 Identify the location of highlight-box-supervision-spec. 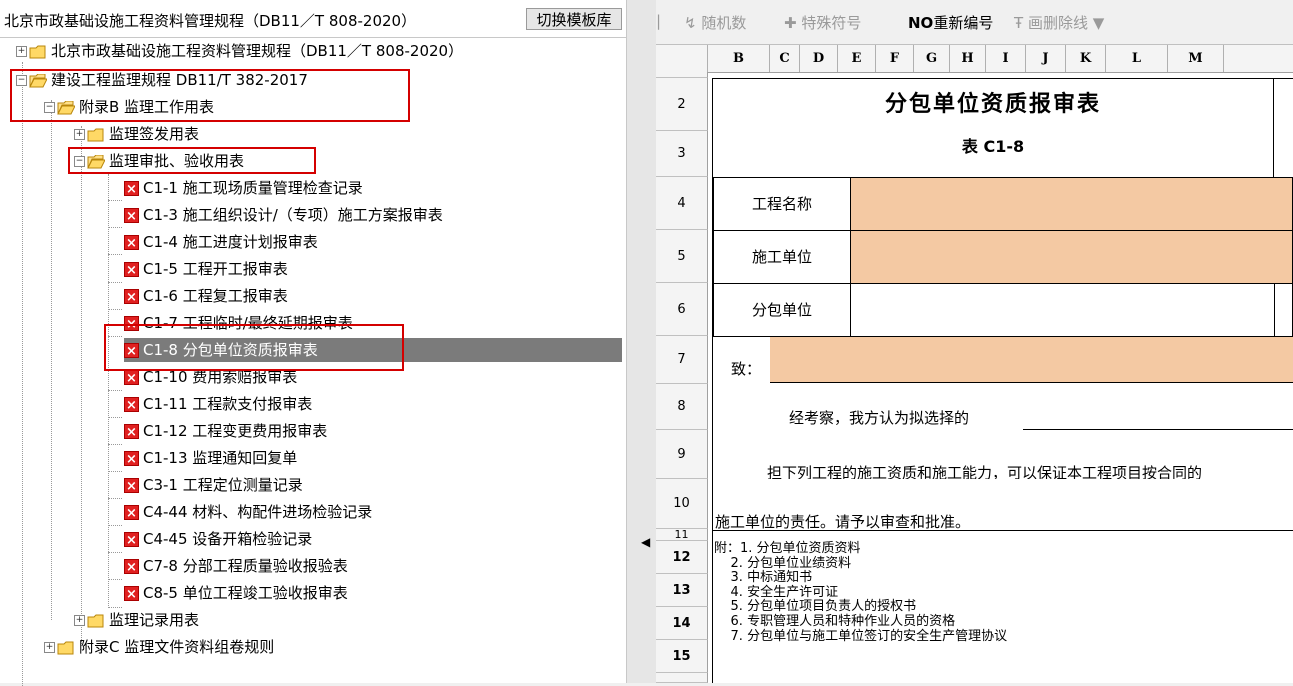
(210, 95).